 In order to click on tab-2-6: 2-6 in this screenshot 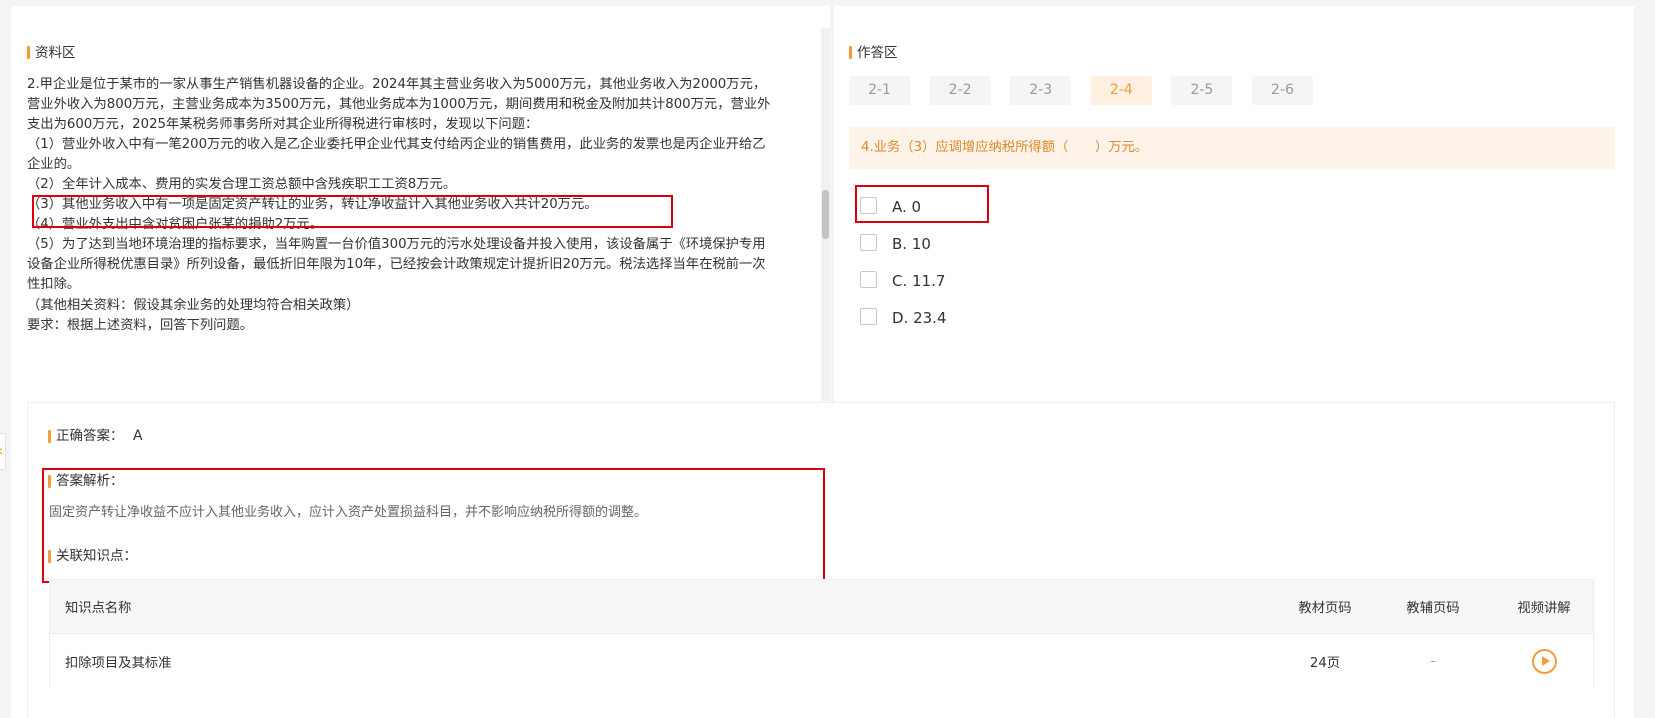, I will do `click(1282, 90)`.